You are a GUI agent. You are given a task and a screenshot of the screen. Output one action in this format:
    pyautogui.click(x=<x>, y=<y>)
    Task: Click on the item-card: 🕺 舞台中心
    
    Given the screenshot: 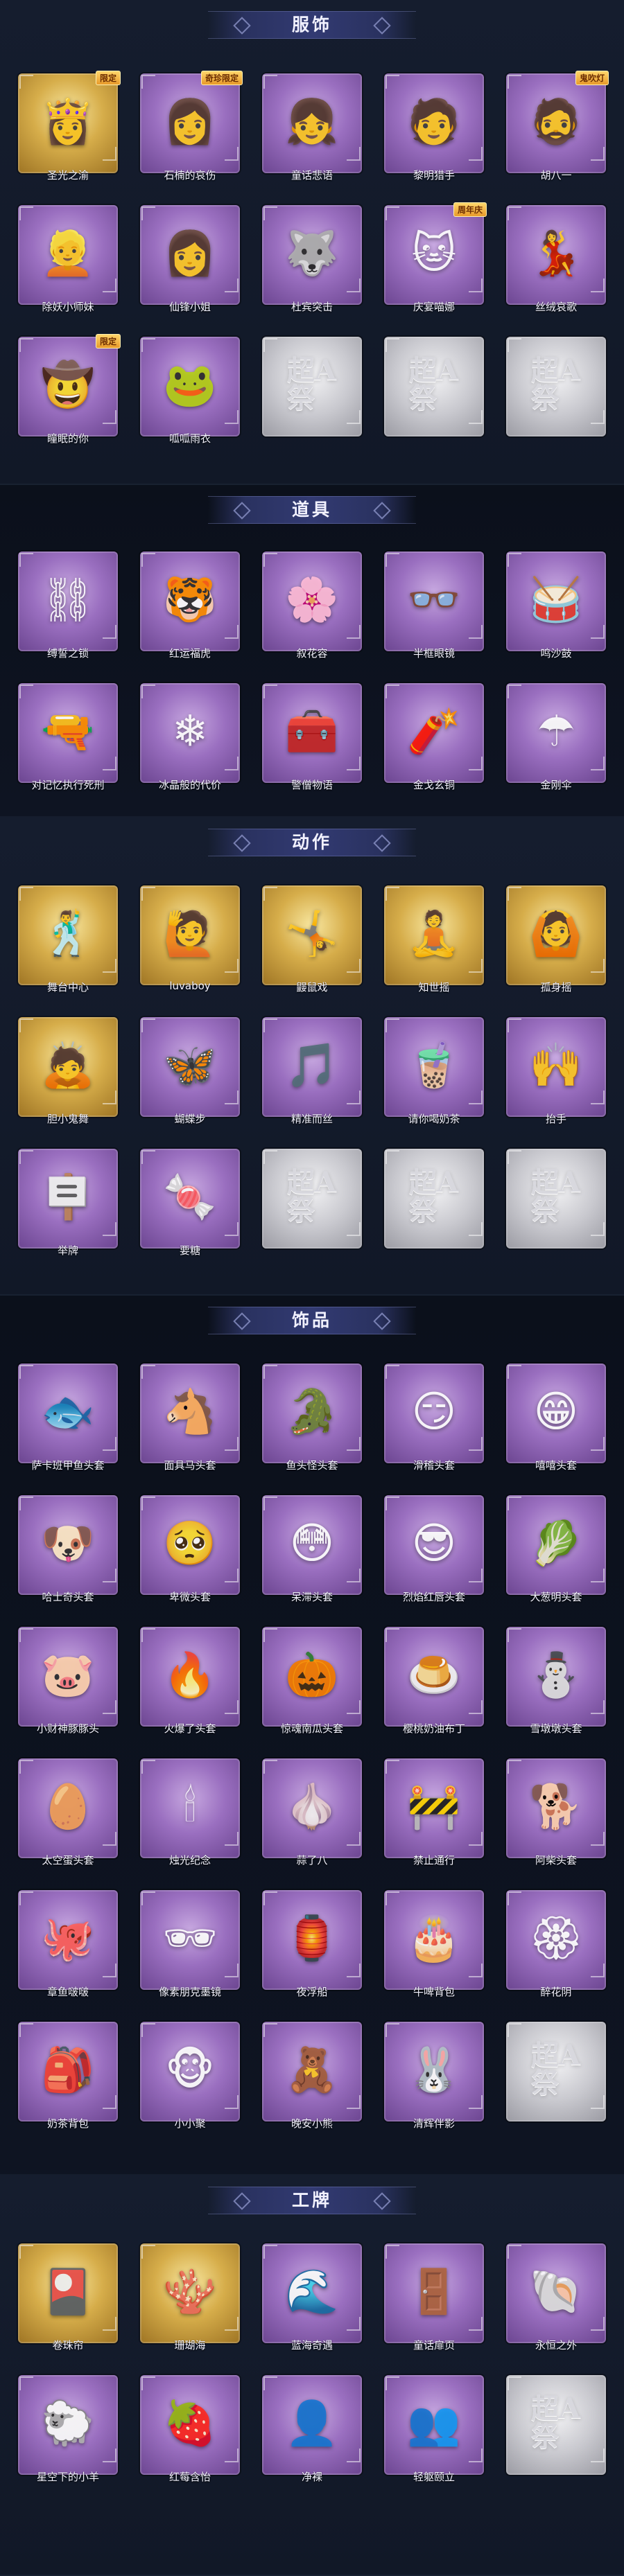 What is the action you would take?
    pyautogui.click(x=68, y=938)
    